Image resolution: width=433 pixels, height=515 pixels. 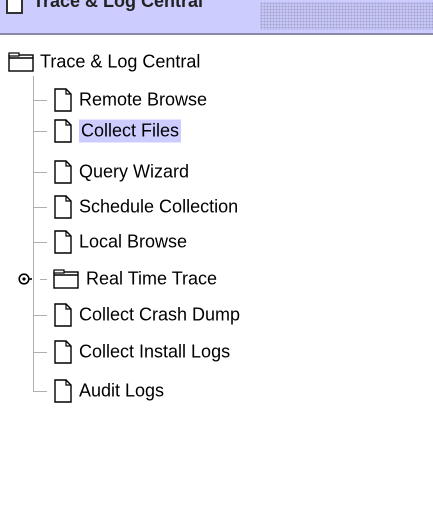 I want to click on tree-item-schedule-collection: Schedule Collection, so click(x=165, y=207).